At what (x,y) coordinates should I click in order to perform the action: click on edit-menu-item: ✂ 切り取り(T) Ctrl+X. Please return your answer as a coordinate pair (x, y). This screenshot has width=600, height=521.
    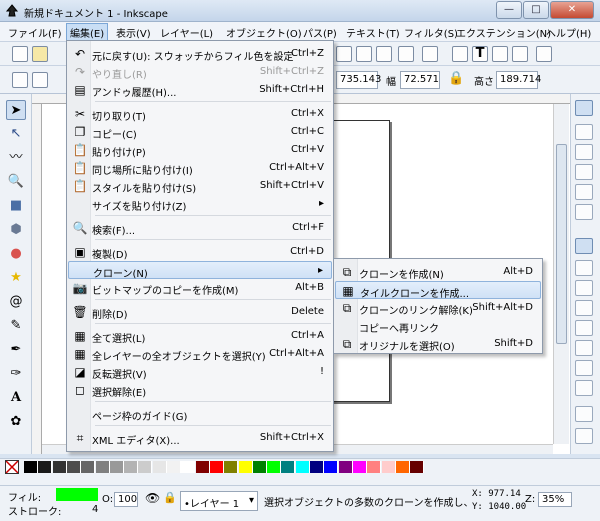
    Looking at the image, I should click on (200, 114).